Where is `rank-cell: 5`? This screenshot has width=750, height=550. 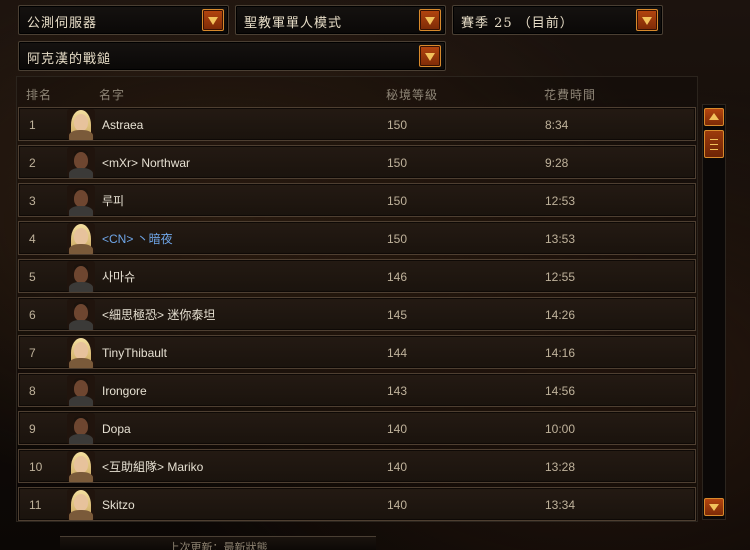 rank-cell: 5 is located at coordinates (32, 277).